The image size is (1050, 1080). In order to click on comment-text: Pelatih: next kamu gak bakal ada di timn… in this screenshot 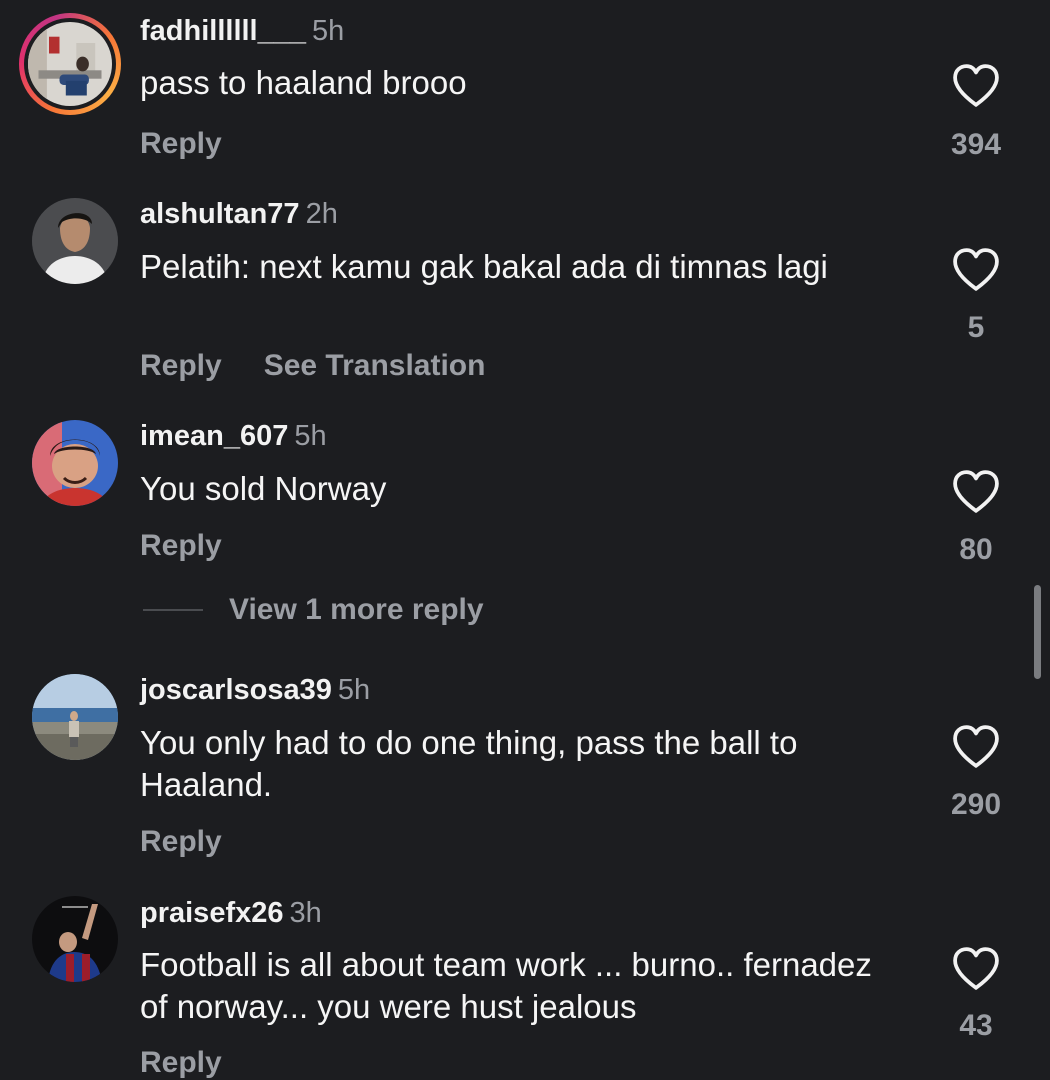, I will do `click(484, 266)`.